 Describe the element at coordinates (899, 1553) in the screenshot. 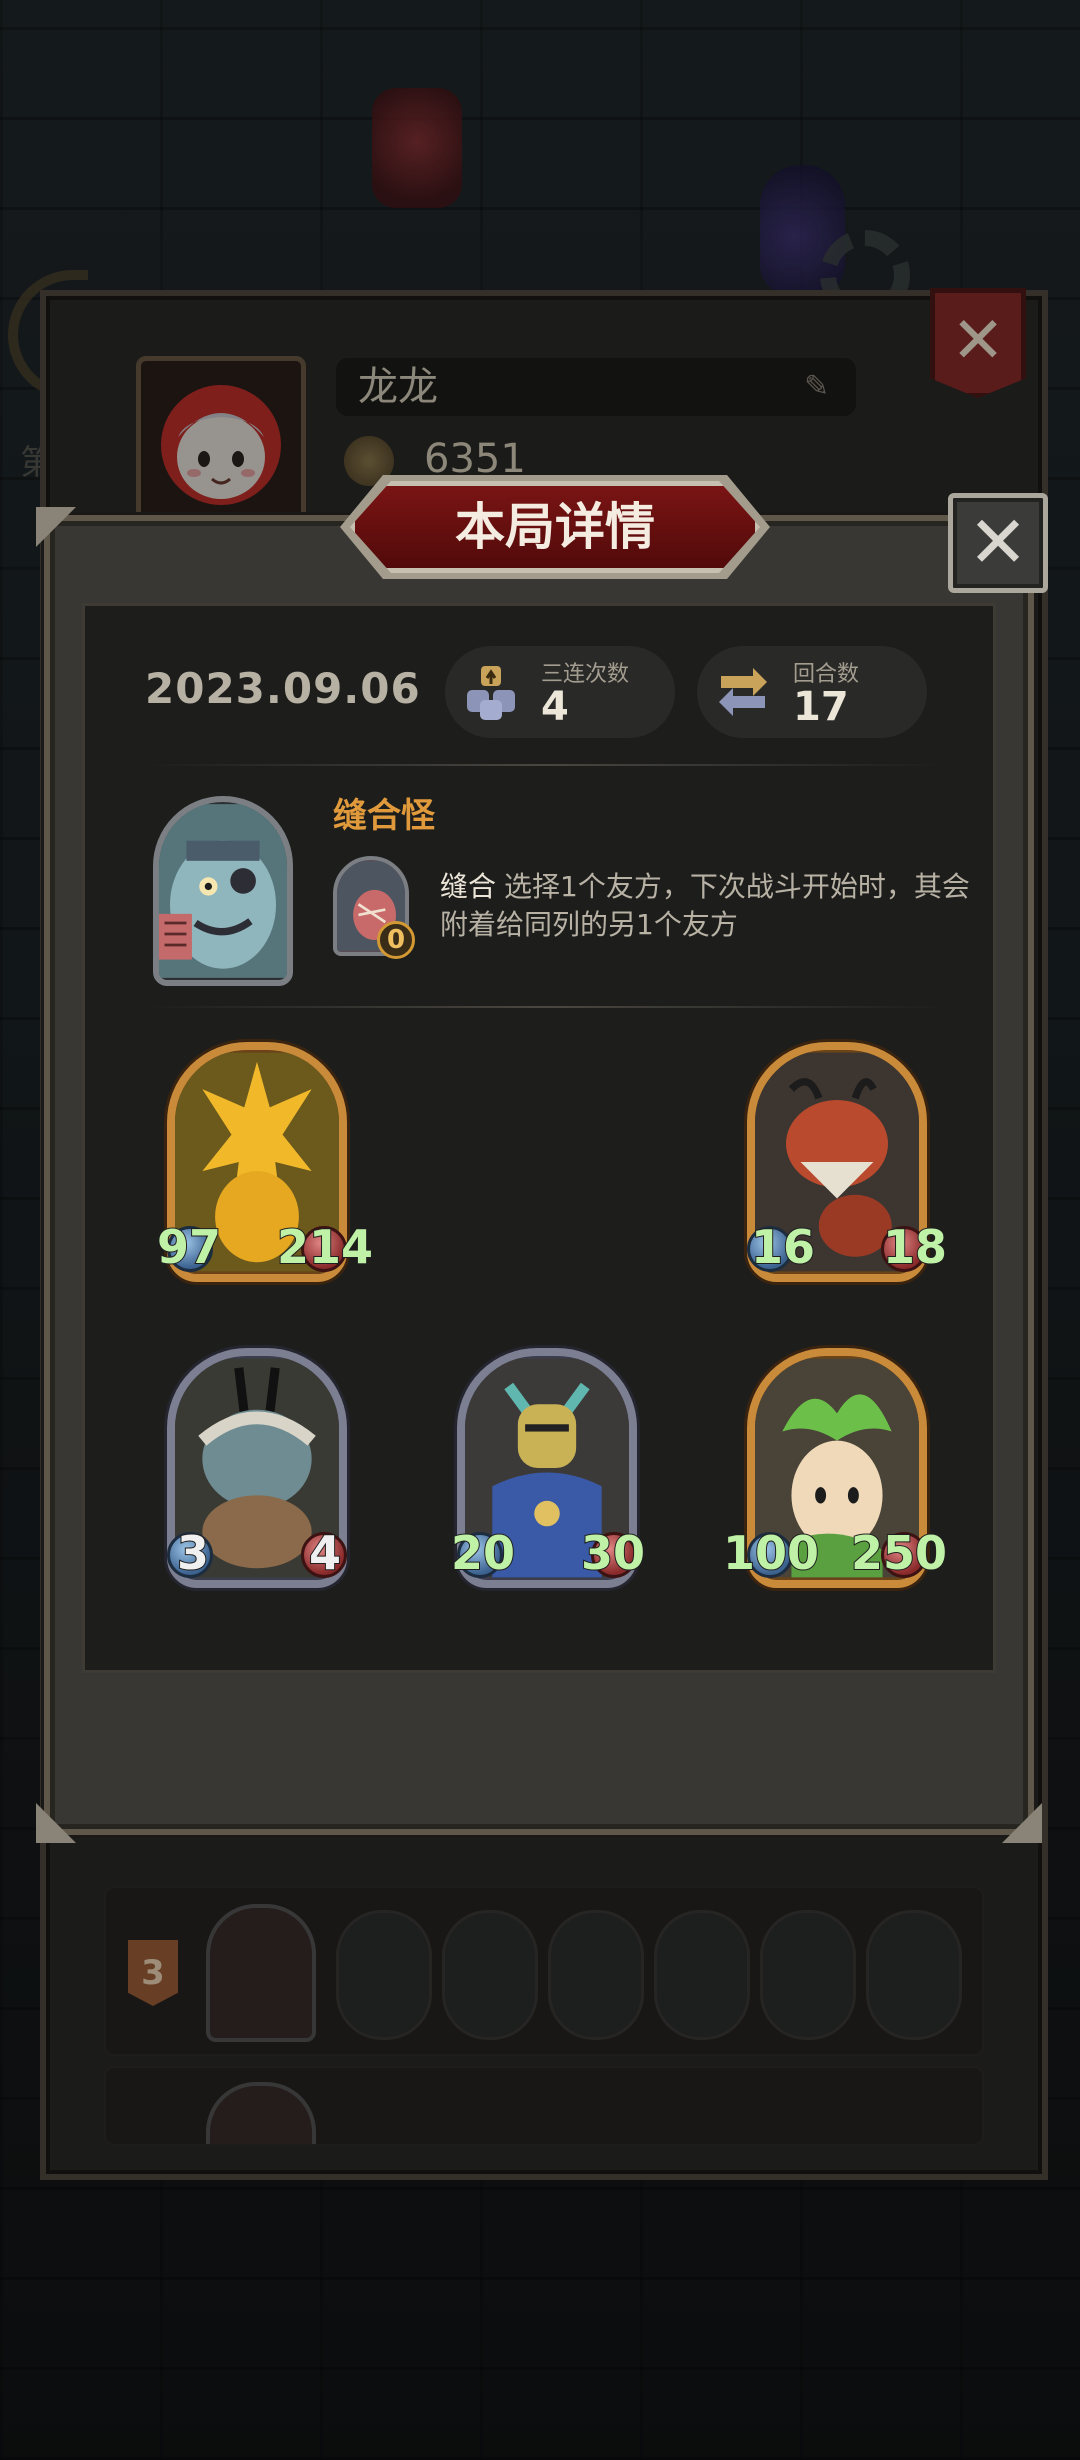

I see `card-health: 250` at that location.